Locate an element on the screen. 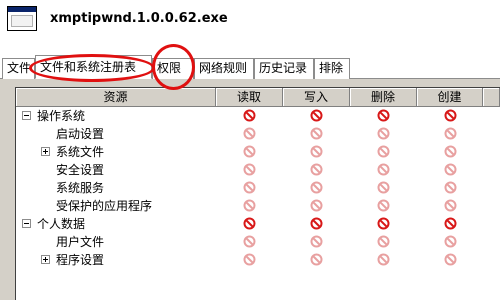  table-row: 程序设置 is located at coordinates (258, 260).